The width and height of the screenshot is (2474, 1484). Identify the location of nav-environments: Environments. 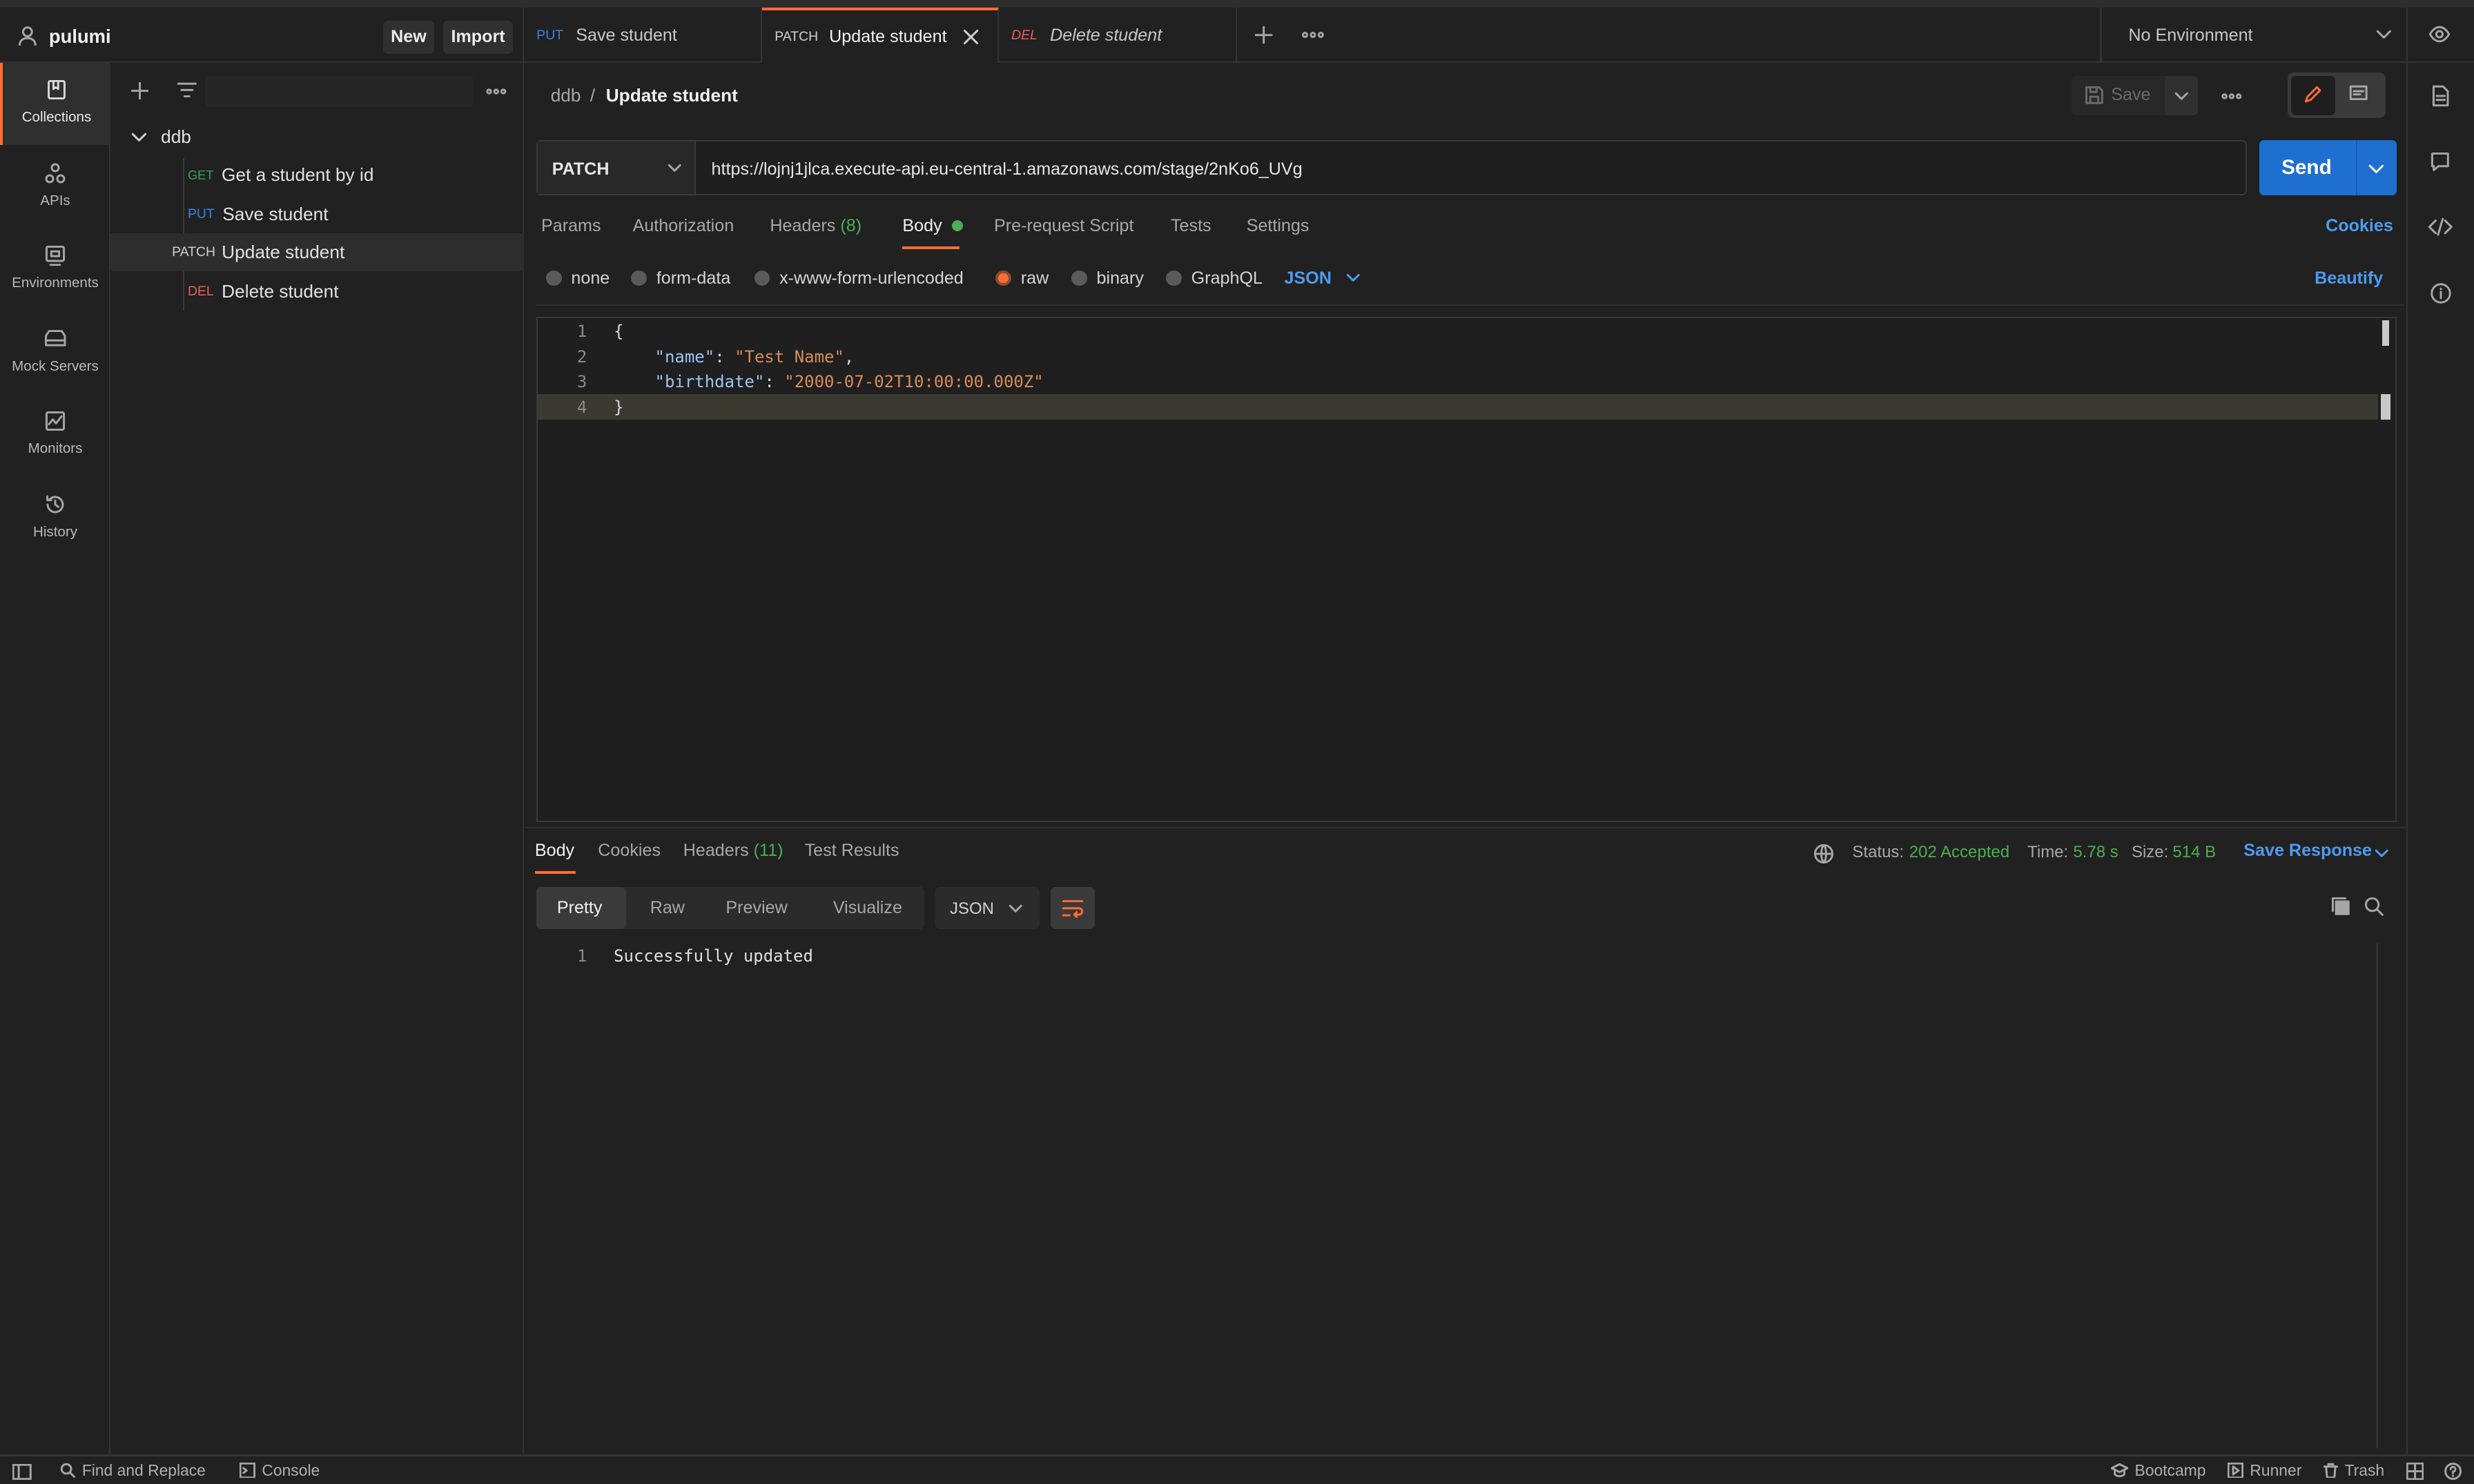
(55, 269).